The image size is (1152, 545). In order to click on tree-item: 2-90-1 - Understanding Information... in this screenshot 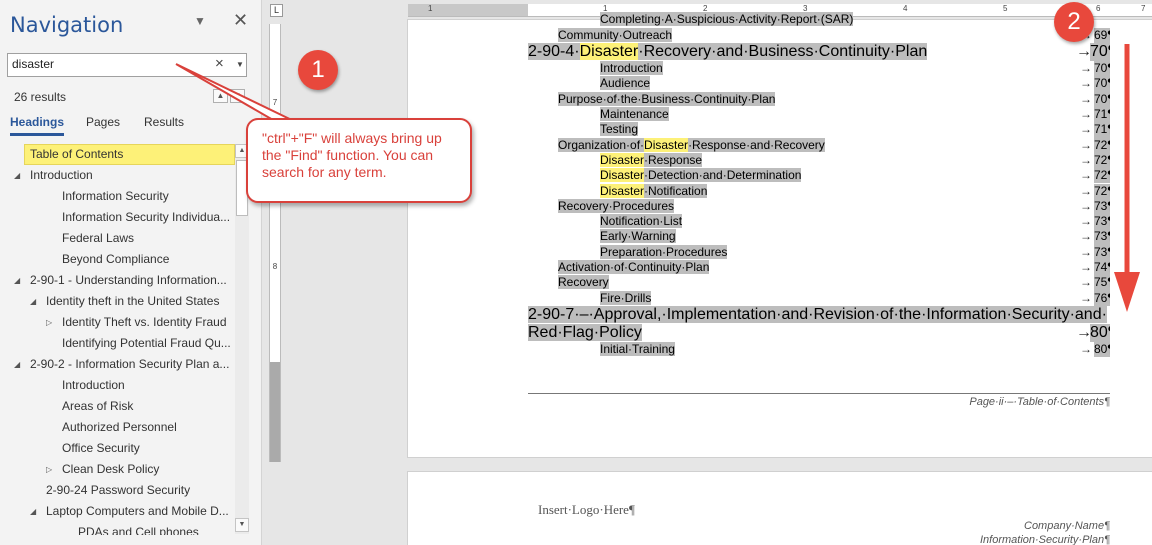, I will do `click(132, 280)`.